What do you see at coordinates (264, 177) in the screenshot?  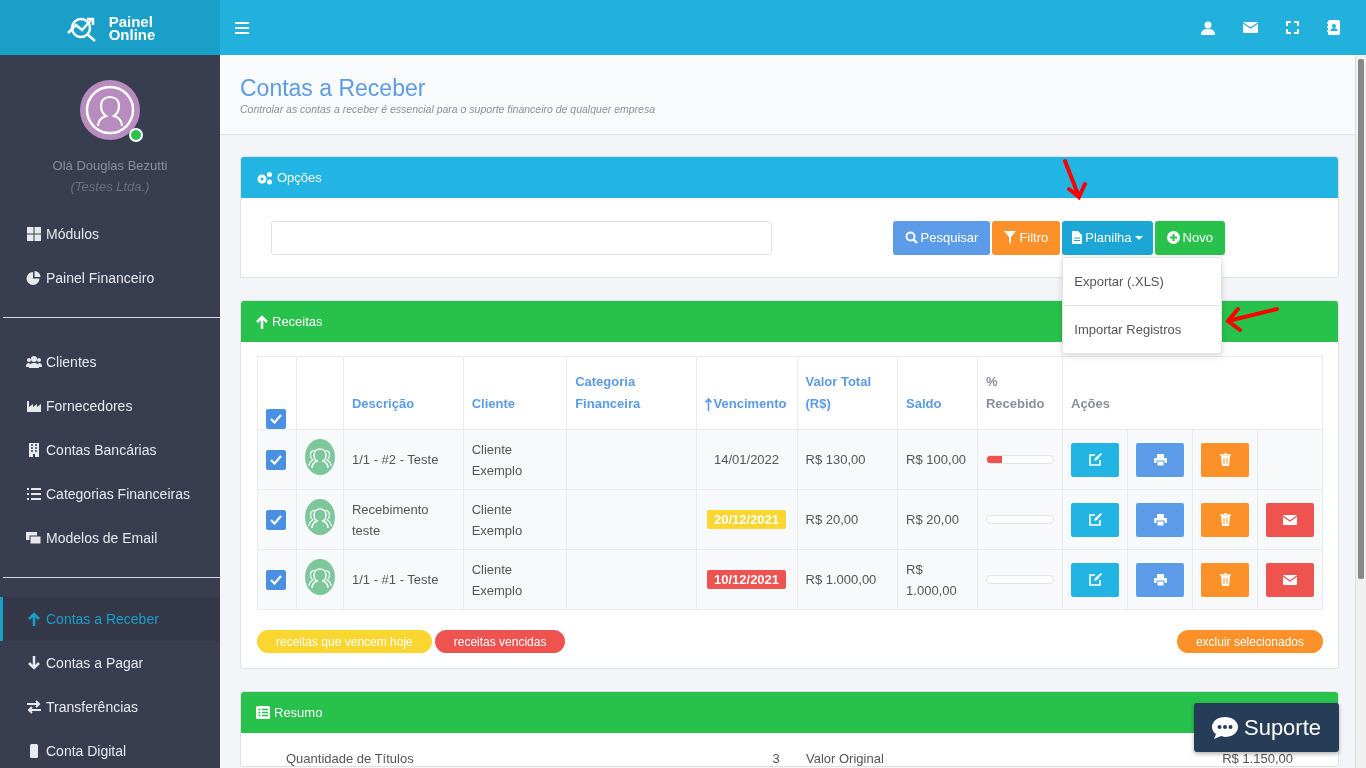 I see `gears-icon` at bounding box center [264, 177].